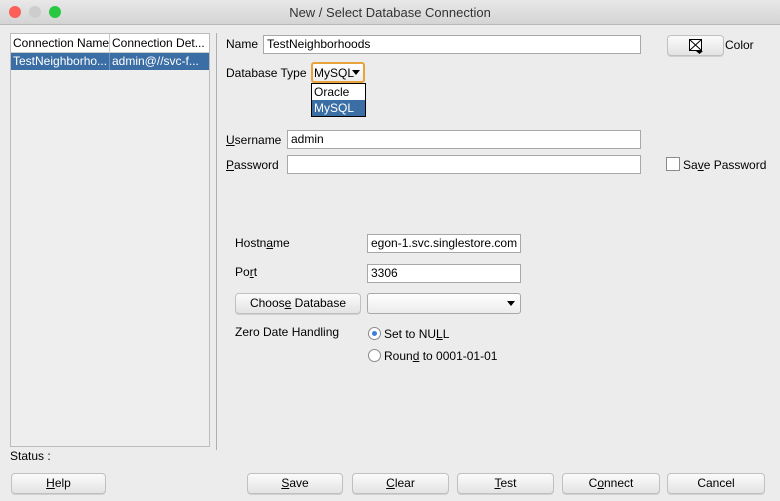 This screenshot has width=780, height=501. Describe the element at coordinates (440, 356) in the screenshot. I see `round-label: Round to 0001-01-01` at that location.